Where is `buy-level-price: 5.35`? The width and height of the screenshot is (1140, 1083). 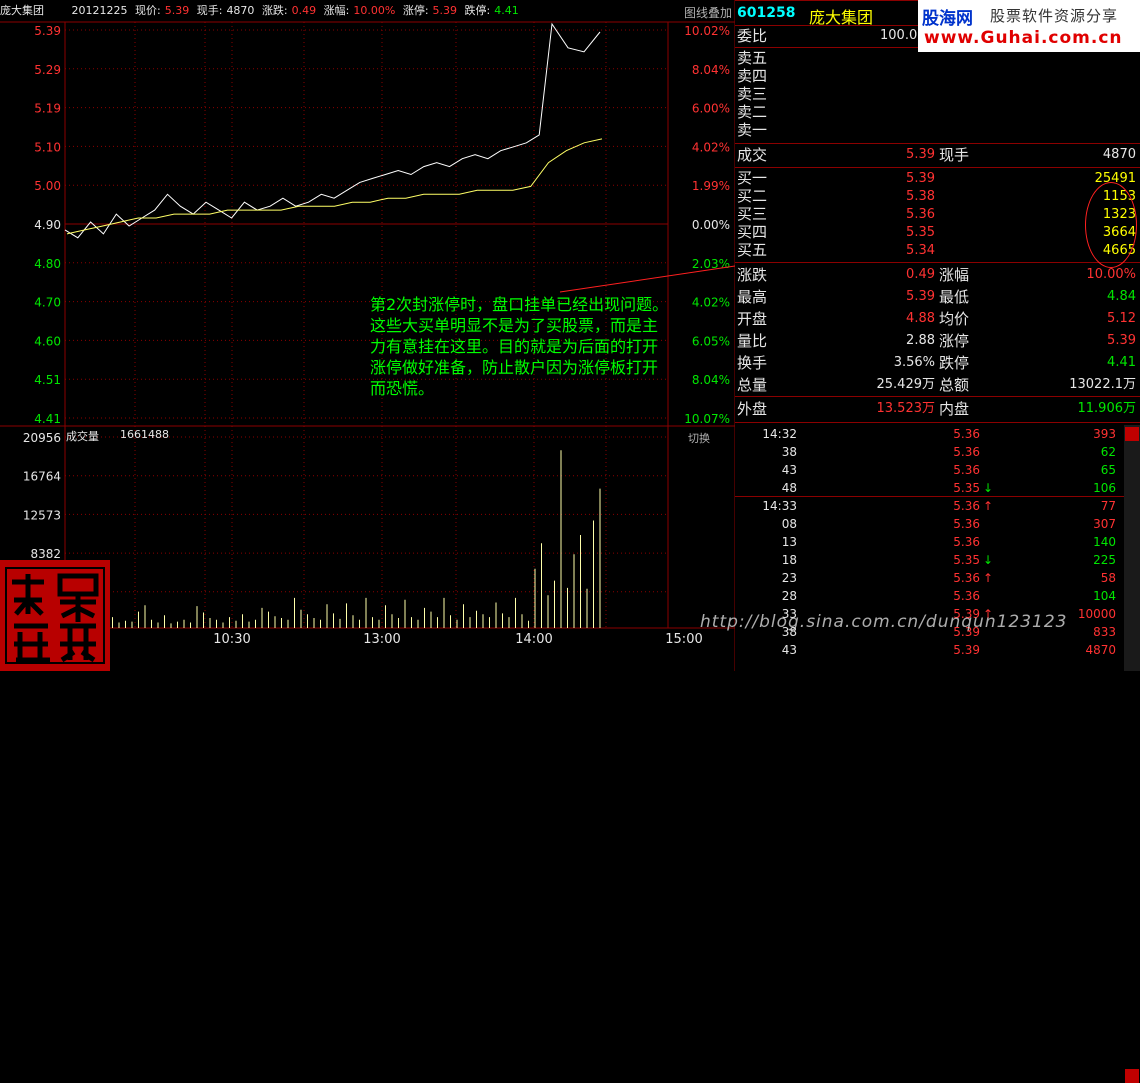 buy-level-price: 5.35 is located at coordinates (920, 232).